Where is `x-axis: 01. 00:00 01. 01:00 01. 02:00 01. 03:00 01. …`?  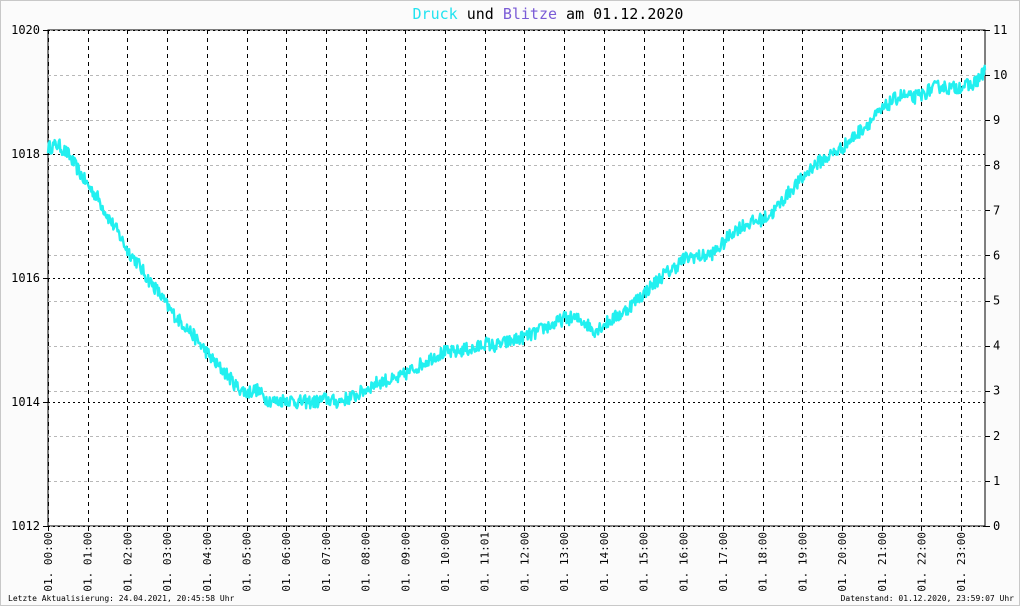
x-axis: 01. 00:00 01. 01:00 01. 02:00 01. 03:00 01. … is located at coordinates (505, 559).